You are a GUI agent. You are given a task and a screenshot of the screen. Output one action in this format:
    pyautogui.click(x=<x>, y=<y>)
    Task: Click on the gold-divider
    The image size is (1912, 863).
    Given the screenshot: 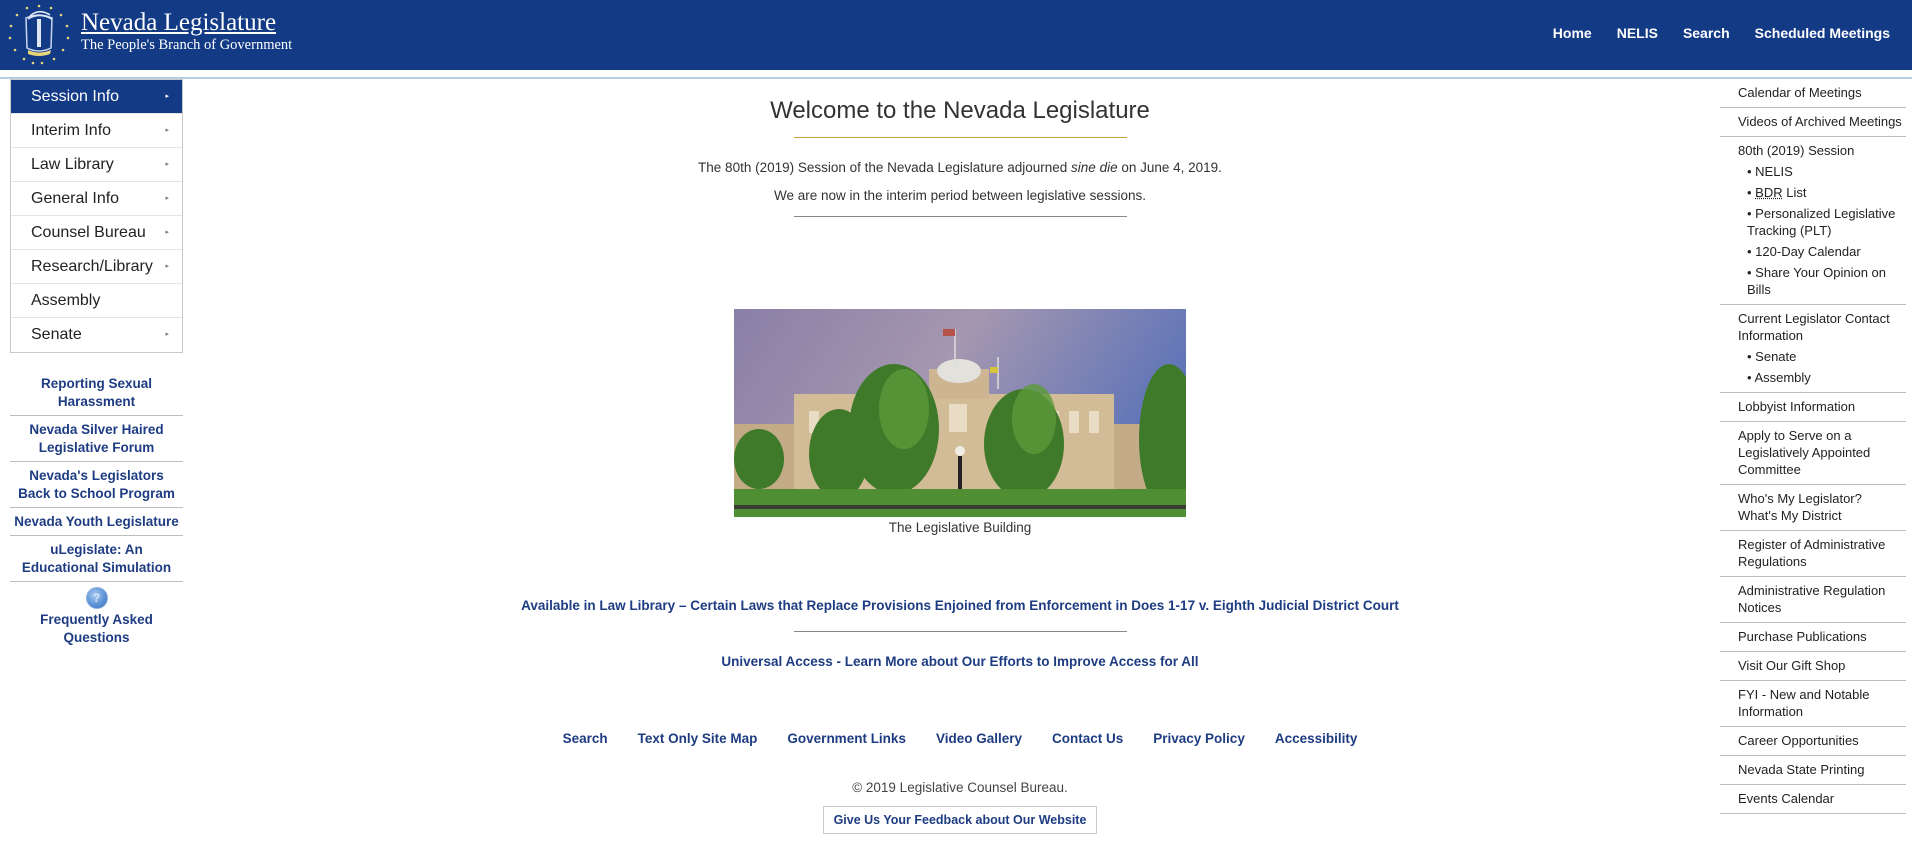 What is the action you would take?
    pyautogui.click(x=960, y=137)
    